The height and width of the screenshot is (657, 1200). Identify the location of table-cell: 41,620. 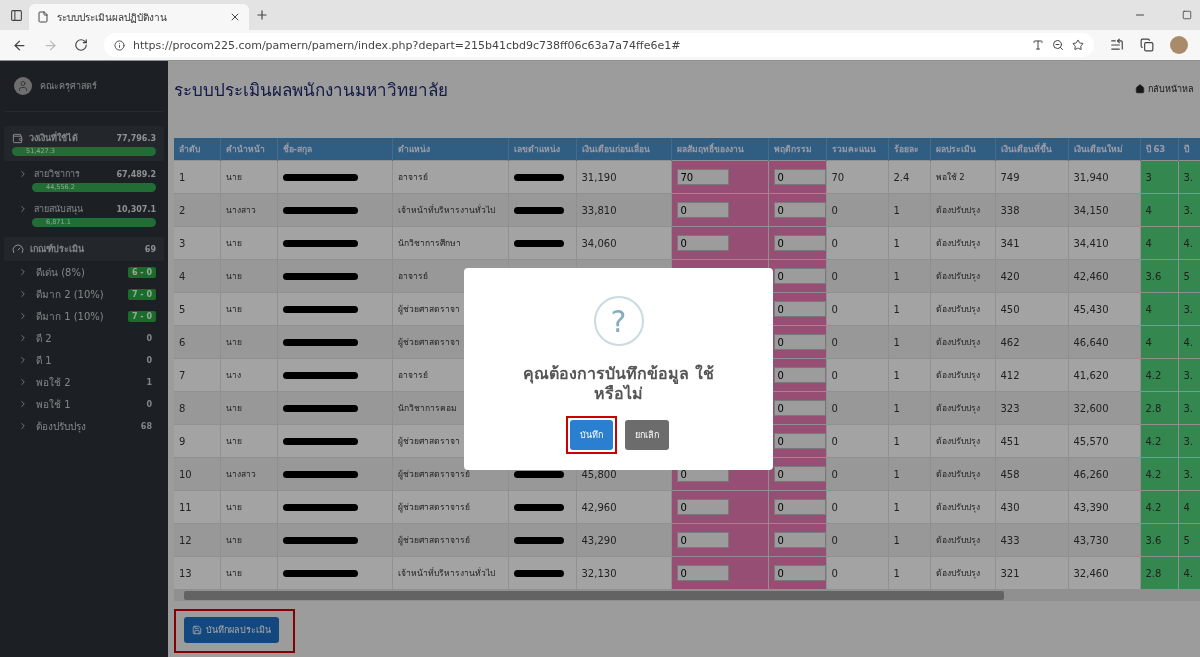
(1104, 375).